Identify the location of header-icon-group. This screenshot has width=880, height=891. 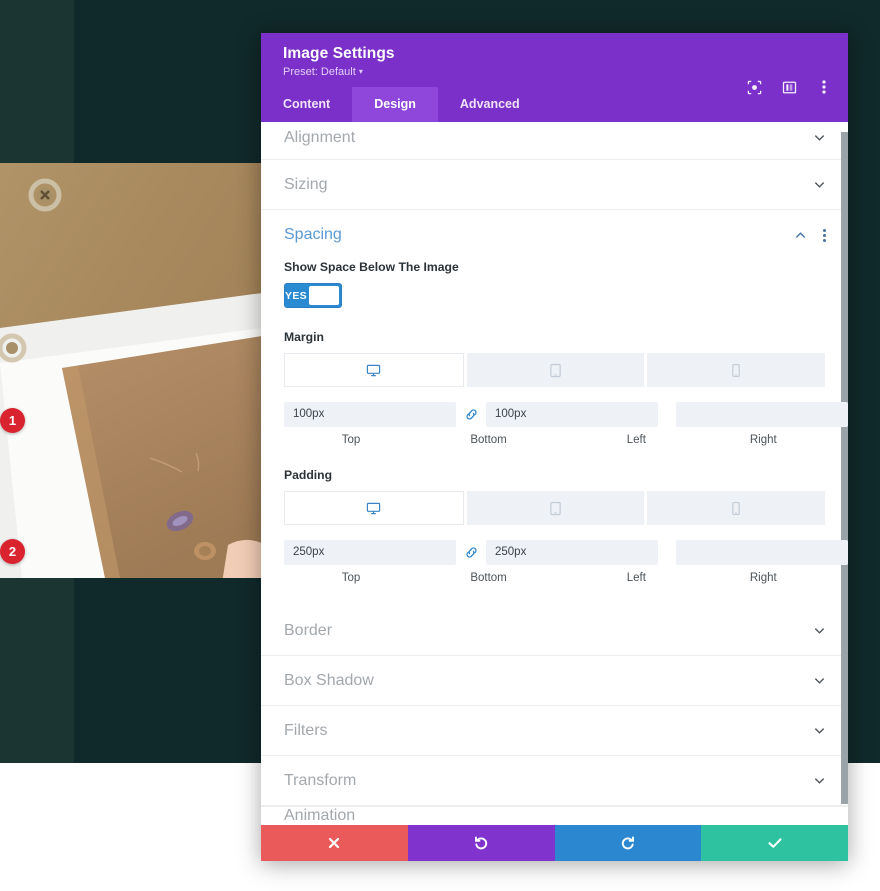
(789, 87).